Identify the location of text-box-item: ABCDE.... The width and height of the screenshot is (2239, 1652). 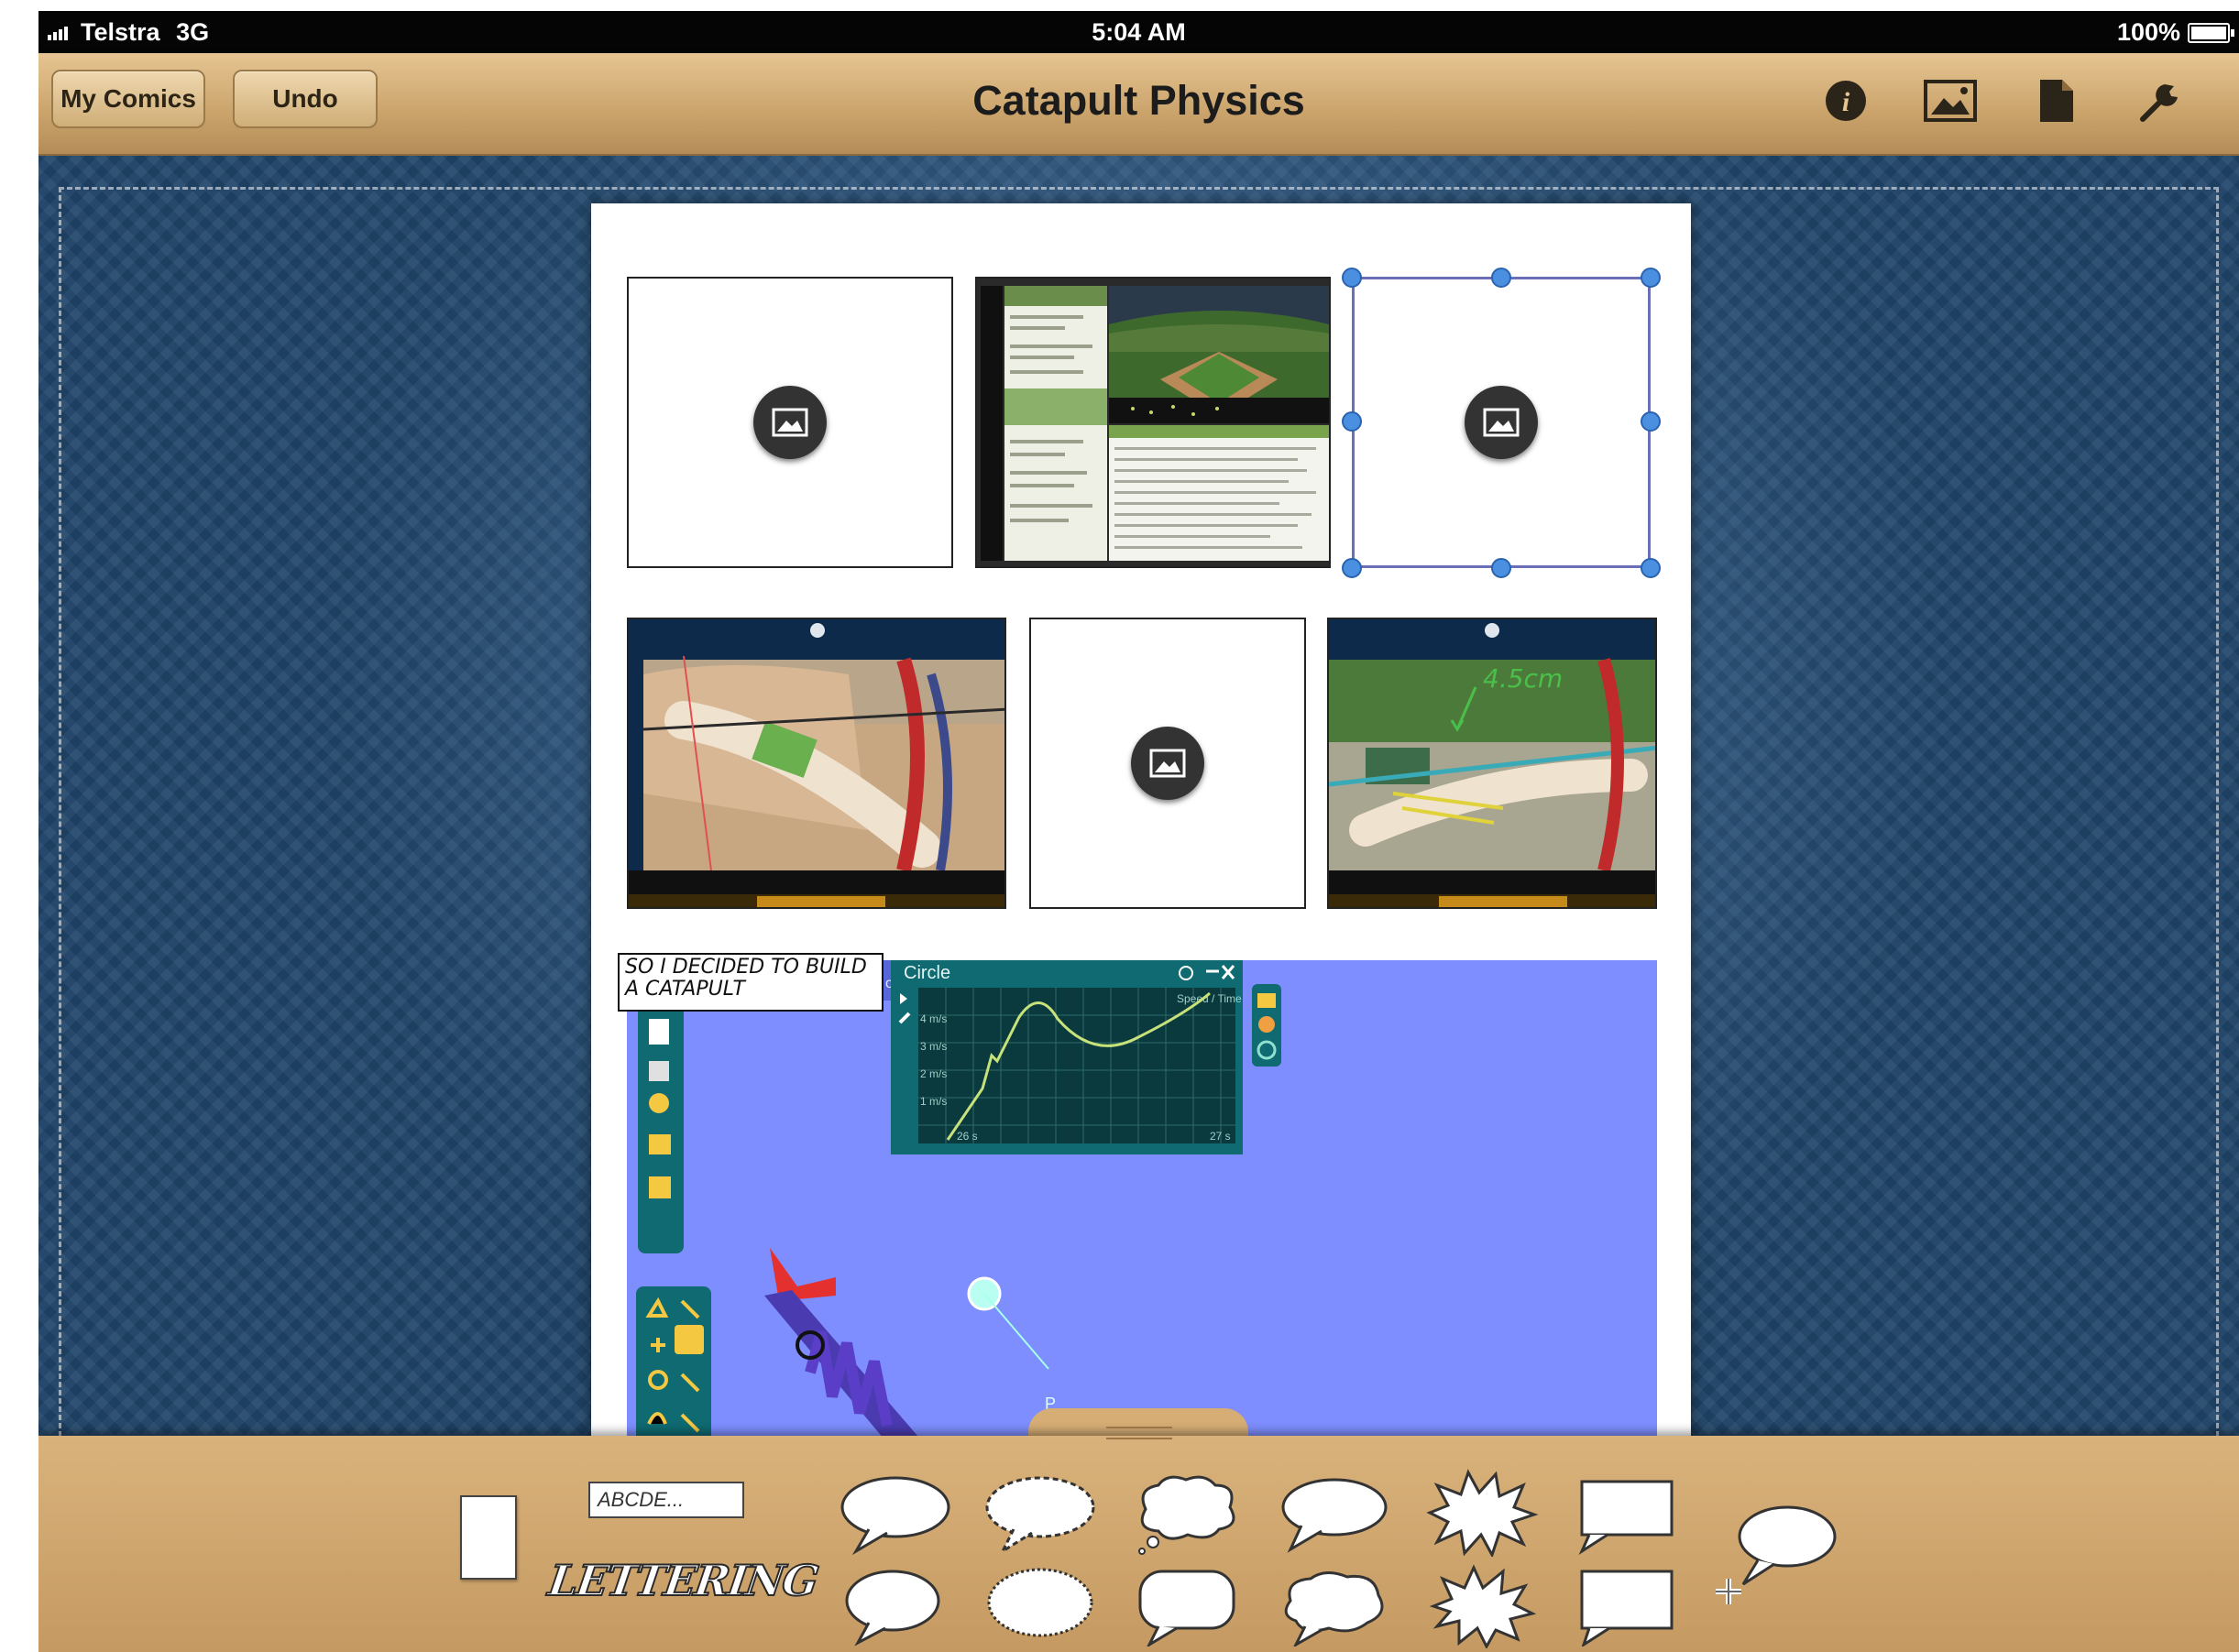
(666, 1500).